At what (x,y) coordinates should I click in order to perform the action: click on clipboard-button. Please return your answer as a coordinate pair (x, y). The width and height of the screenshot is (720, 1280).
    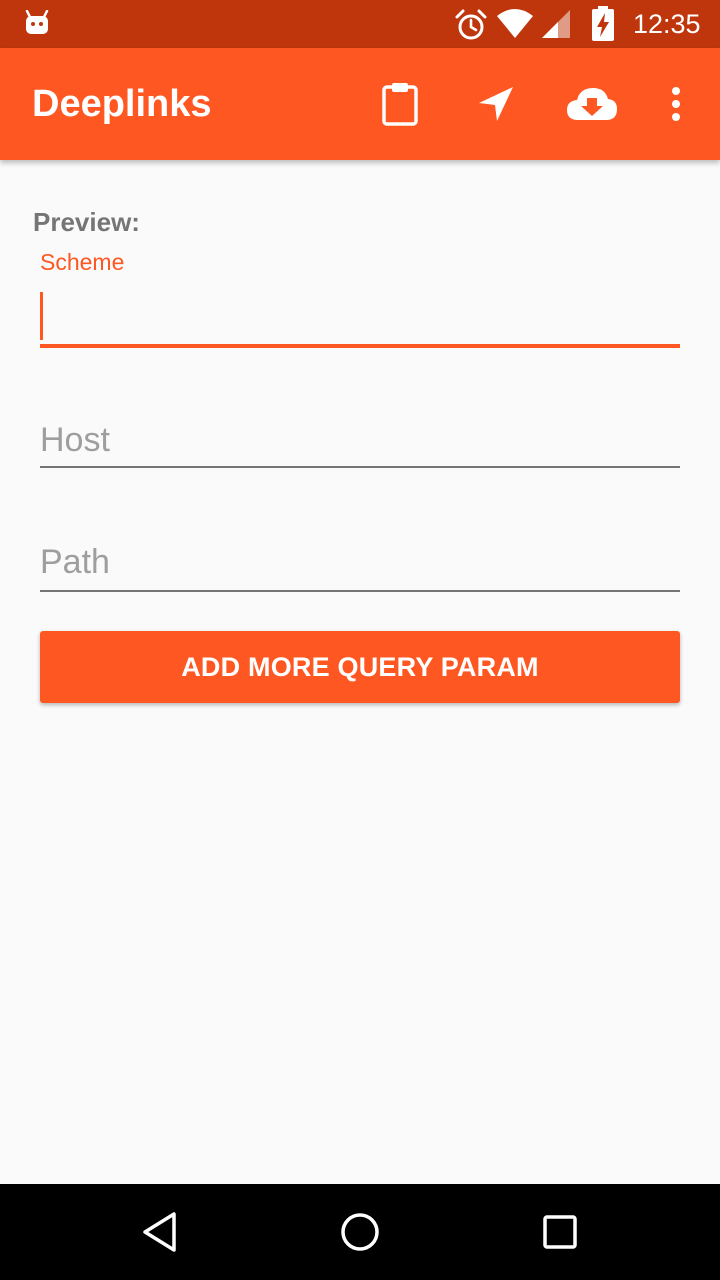
    Looking at the image, I should click on (400, 104).